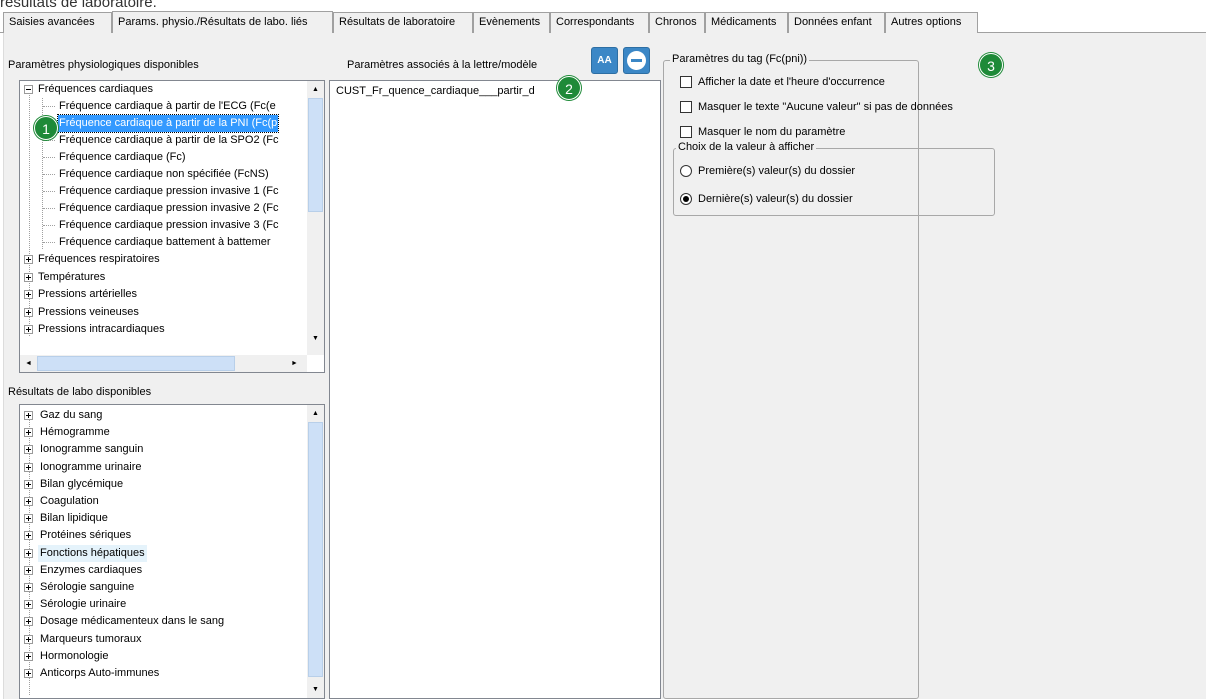  Describe the element at coordinates (775, 199) in the screenshot. I see `last-value-label: Dernière(s) valeur(s) du dossier` at that location.